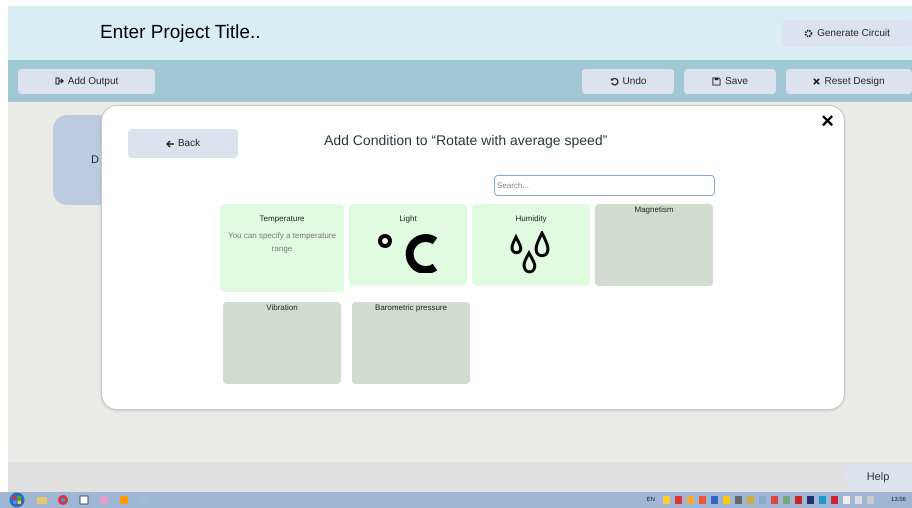  I want to click on condition-card: Magnetism, so click(654, 245).